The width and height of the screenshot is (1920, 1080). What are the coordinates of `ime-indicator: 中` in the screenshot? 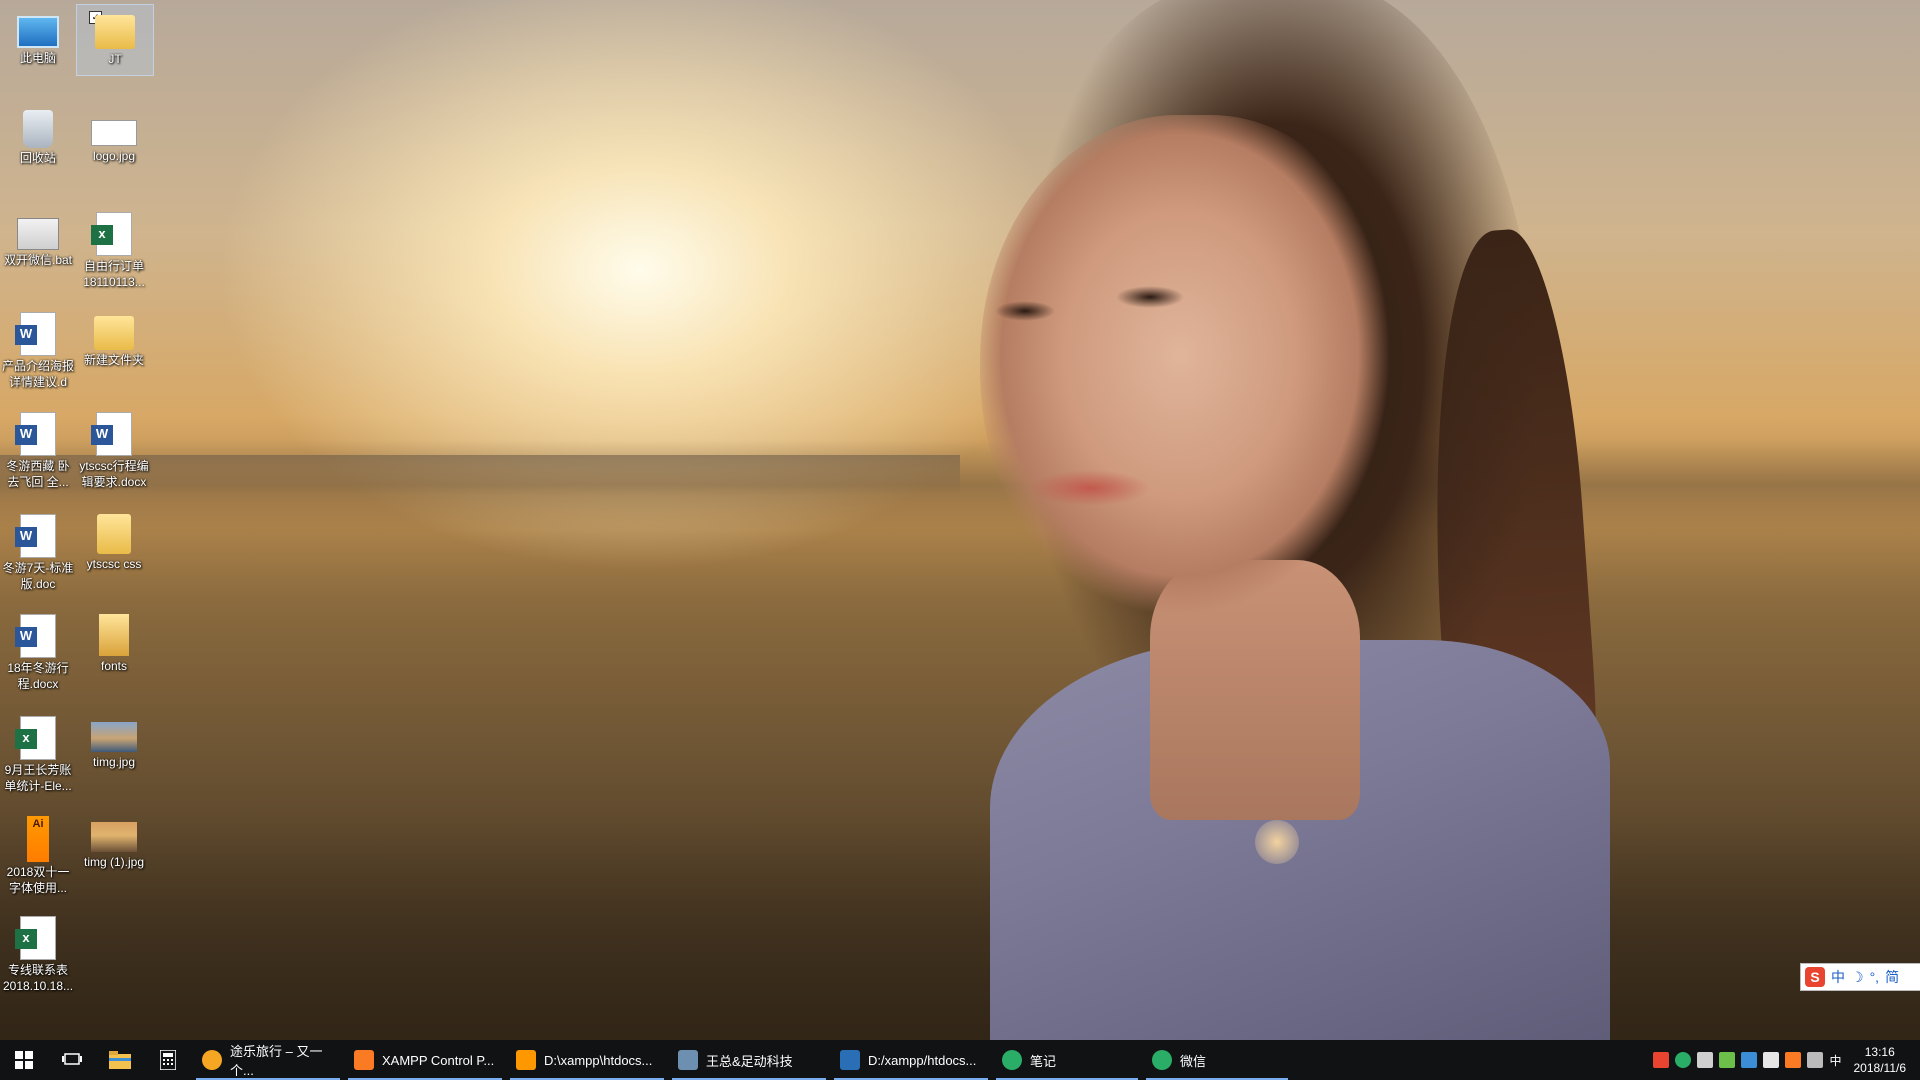 It's located at (1835, 1060).